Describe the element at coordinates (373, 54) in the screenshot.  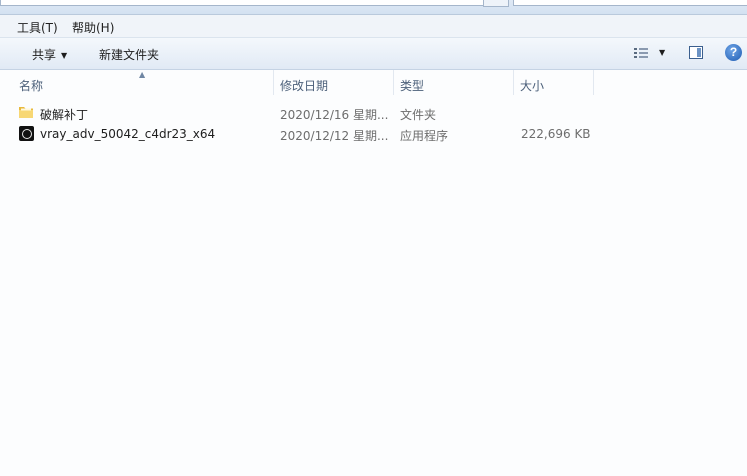
I see `command-toolbar: 共享 ▼ 新建文件夹 ▼ ?` at that location.